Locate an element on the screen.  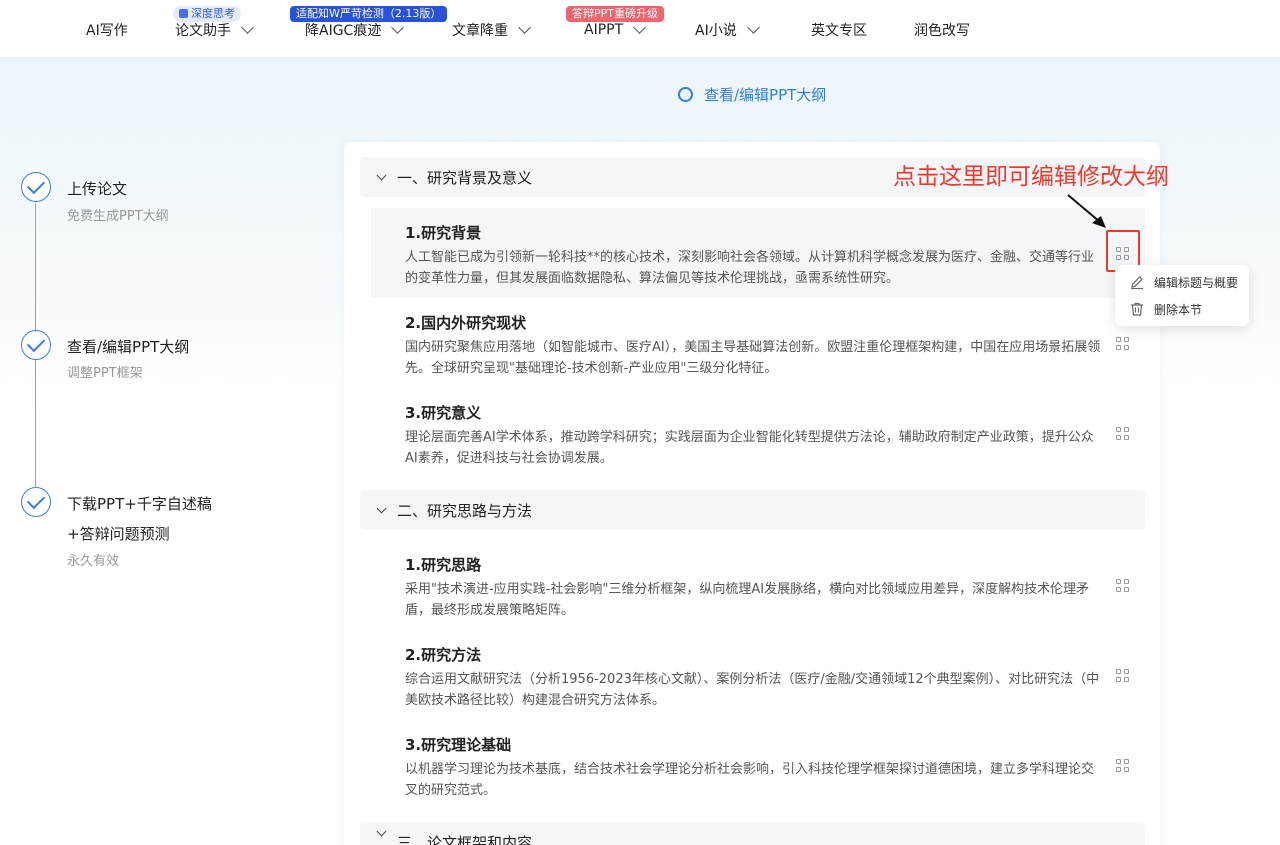
item-title: 3.研究意义 is located at coordinates (443, 413).